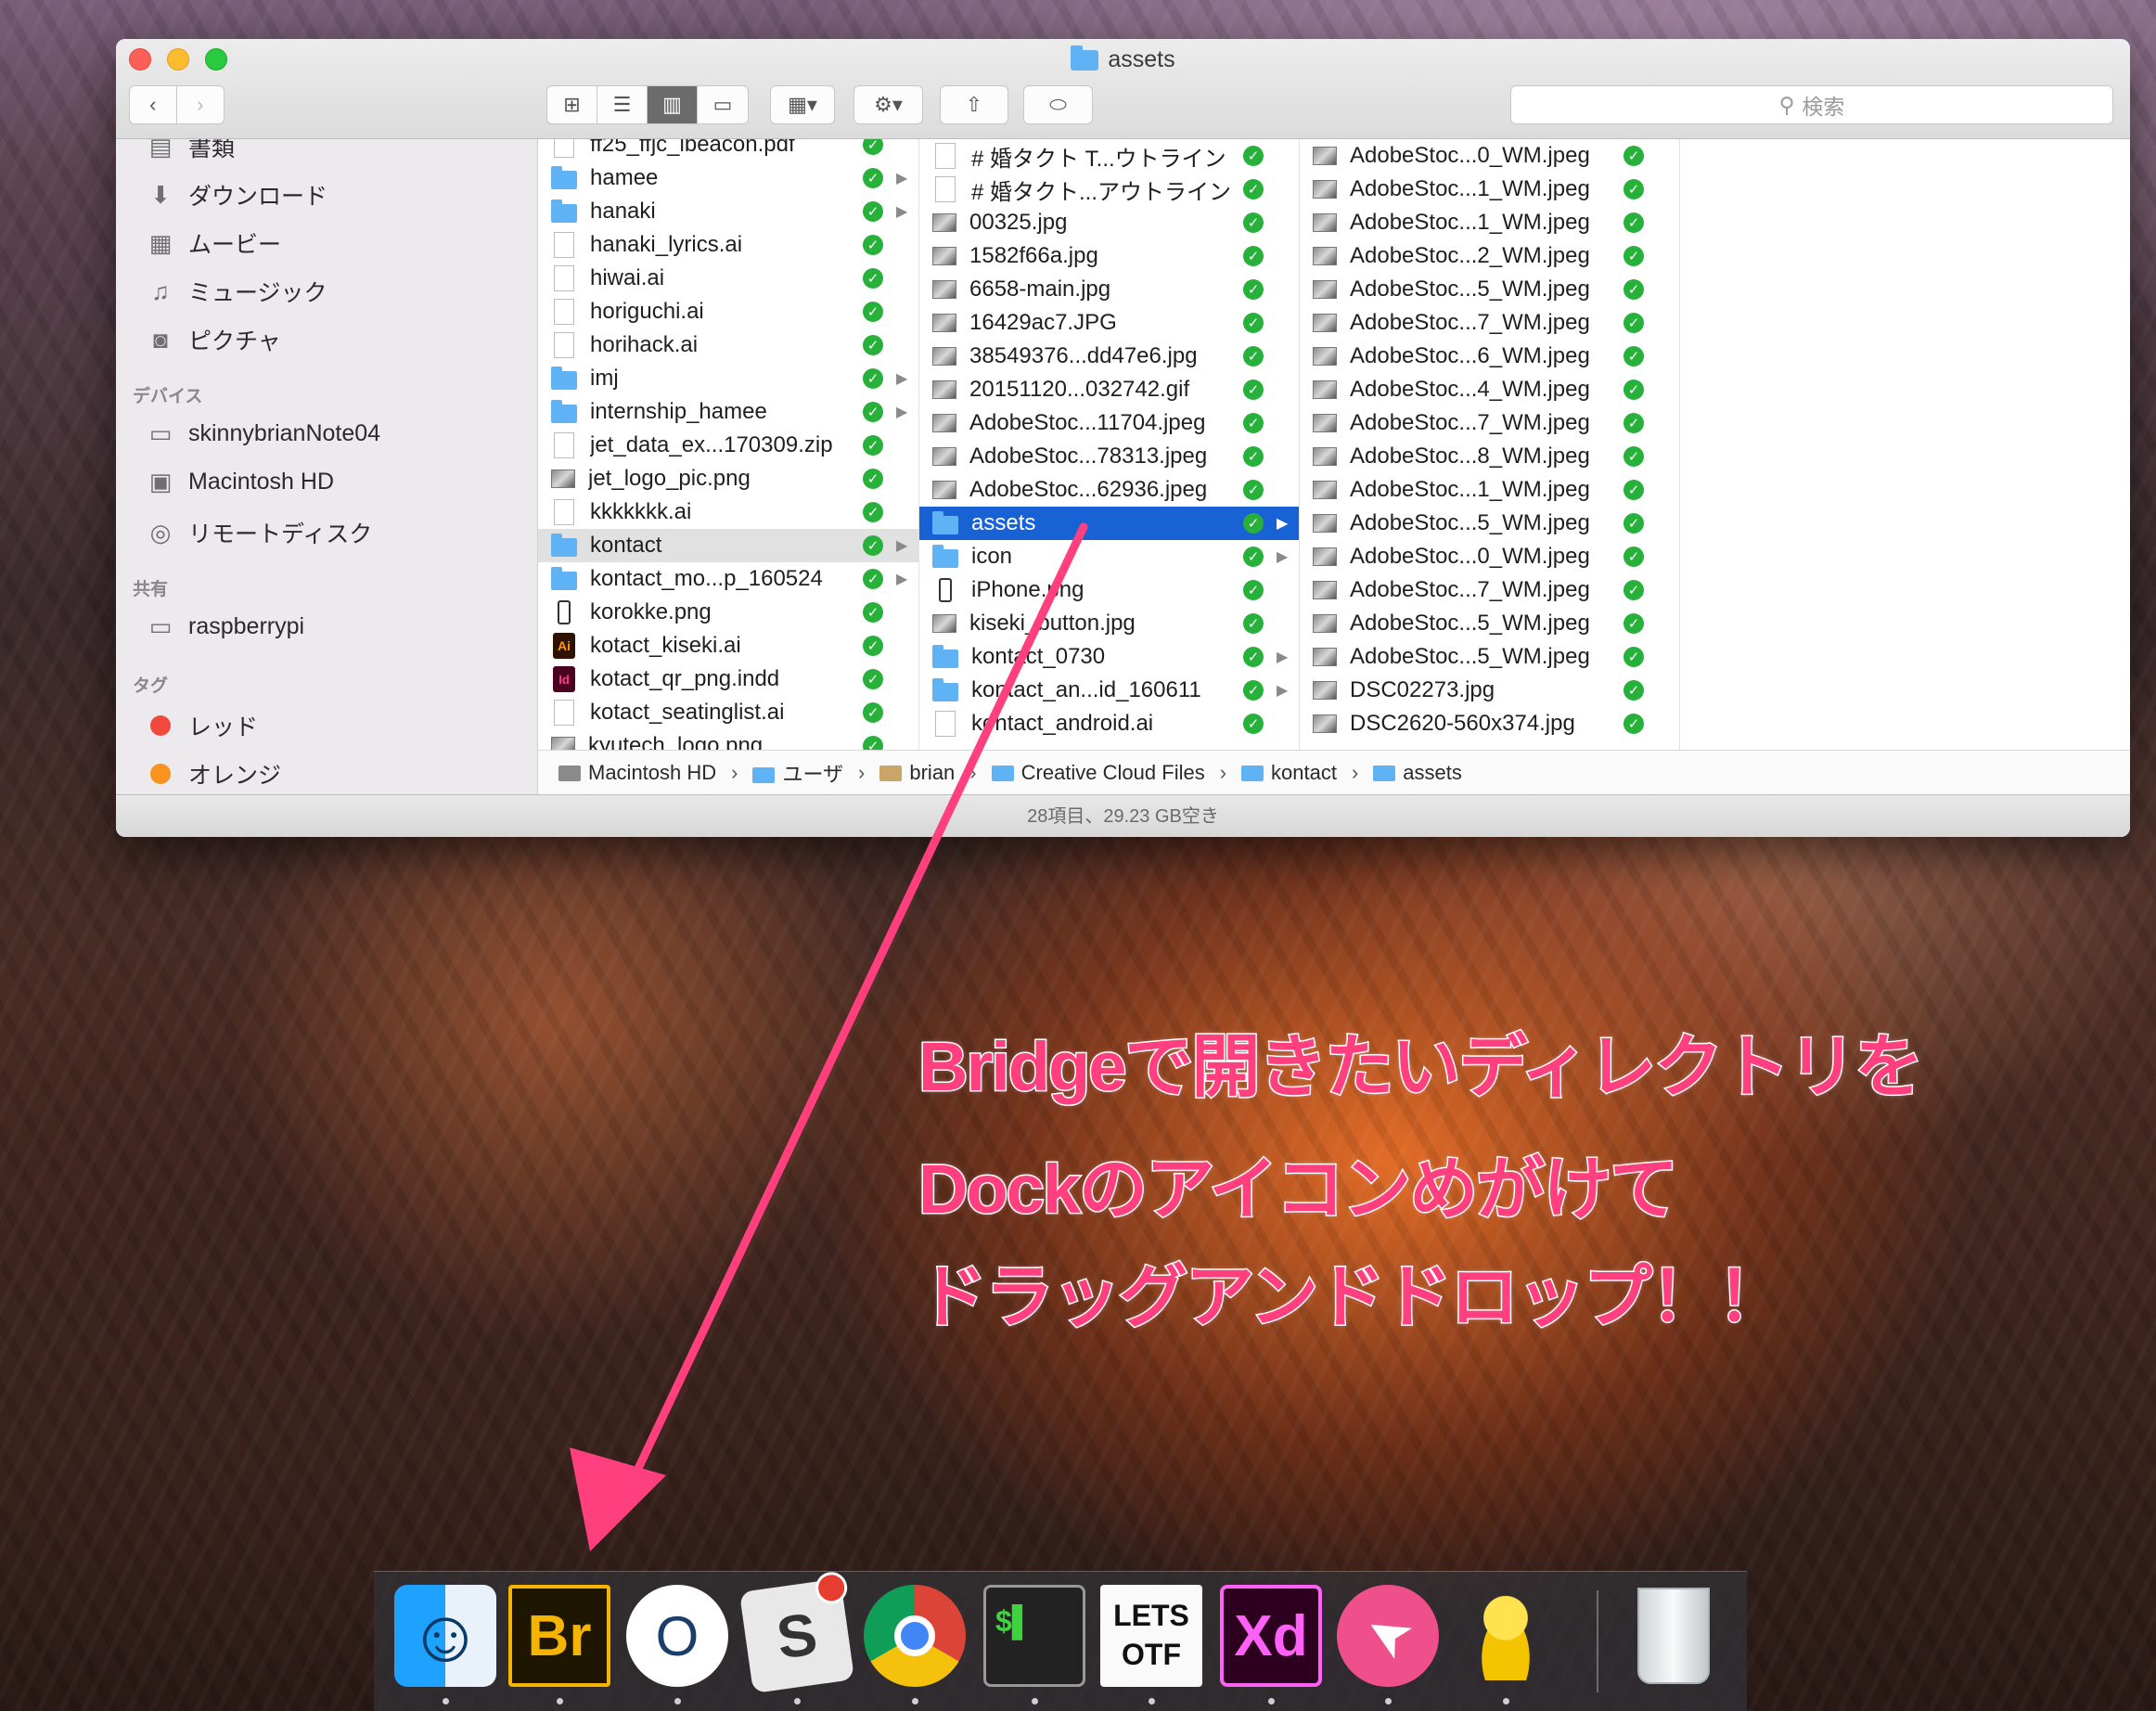  Describe the element at coordinates (915, 1636) in the screenshot. I see `chrome-icon` at that location.